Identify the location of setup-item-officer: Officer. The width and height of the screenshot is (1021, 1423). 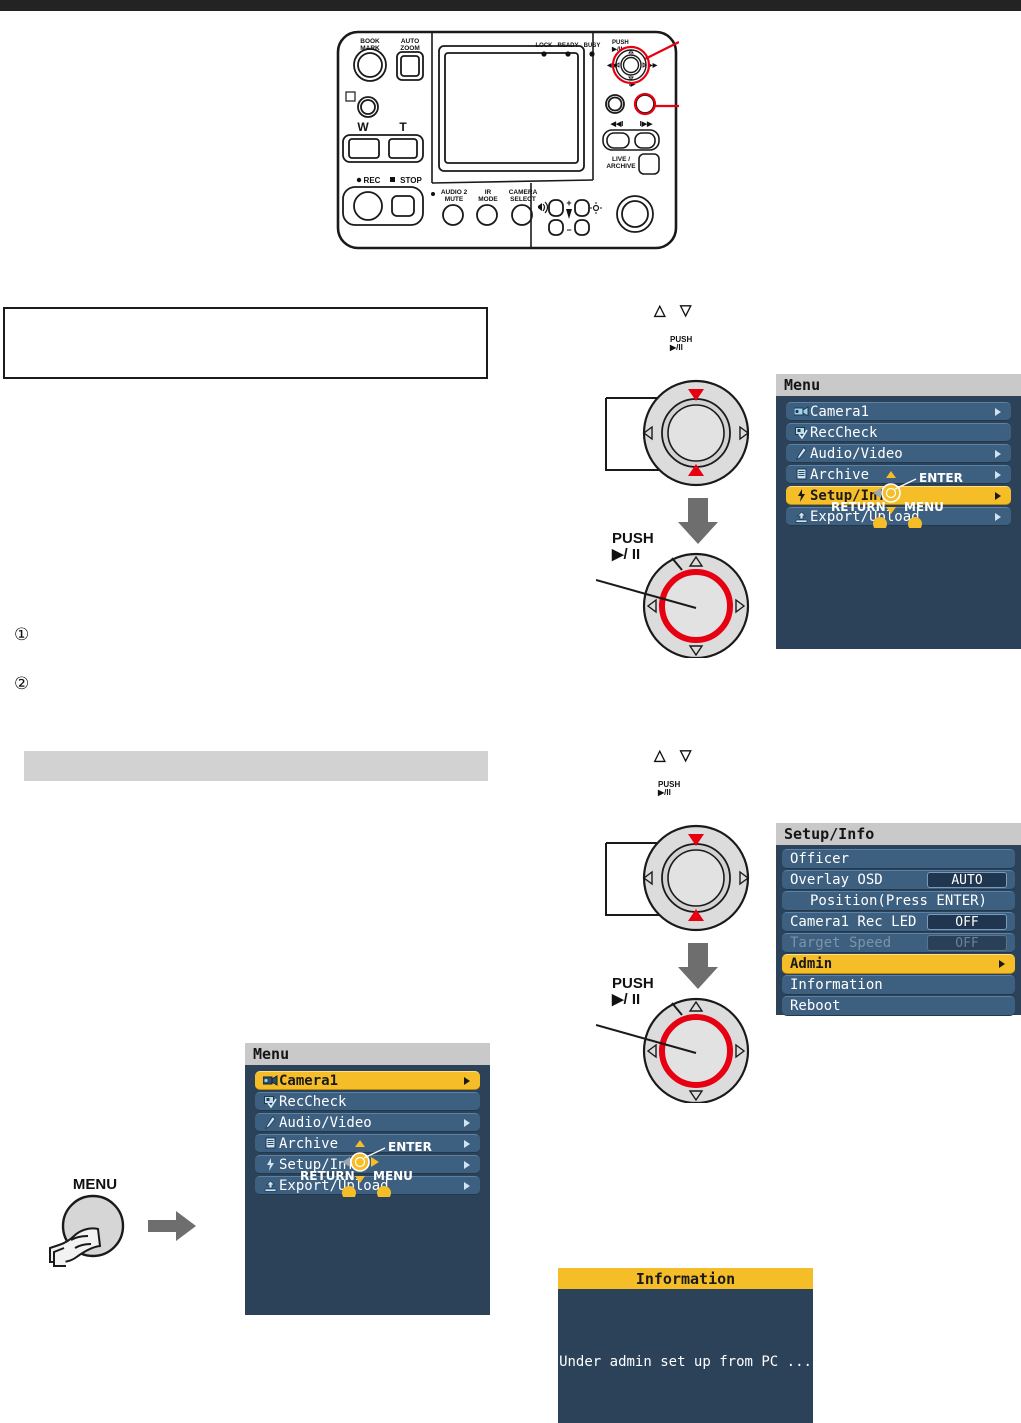
(898, 859).